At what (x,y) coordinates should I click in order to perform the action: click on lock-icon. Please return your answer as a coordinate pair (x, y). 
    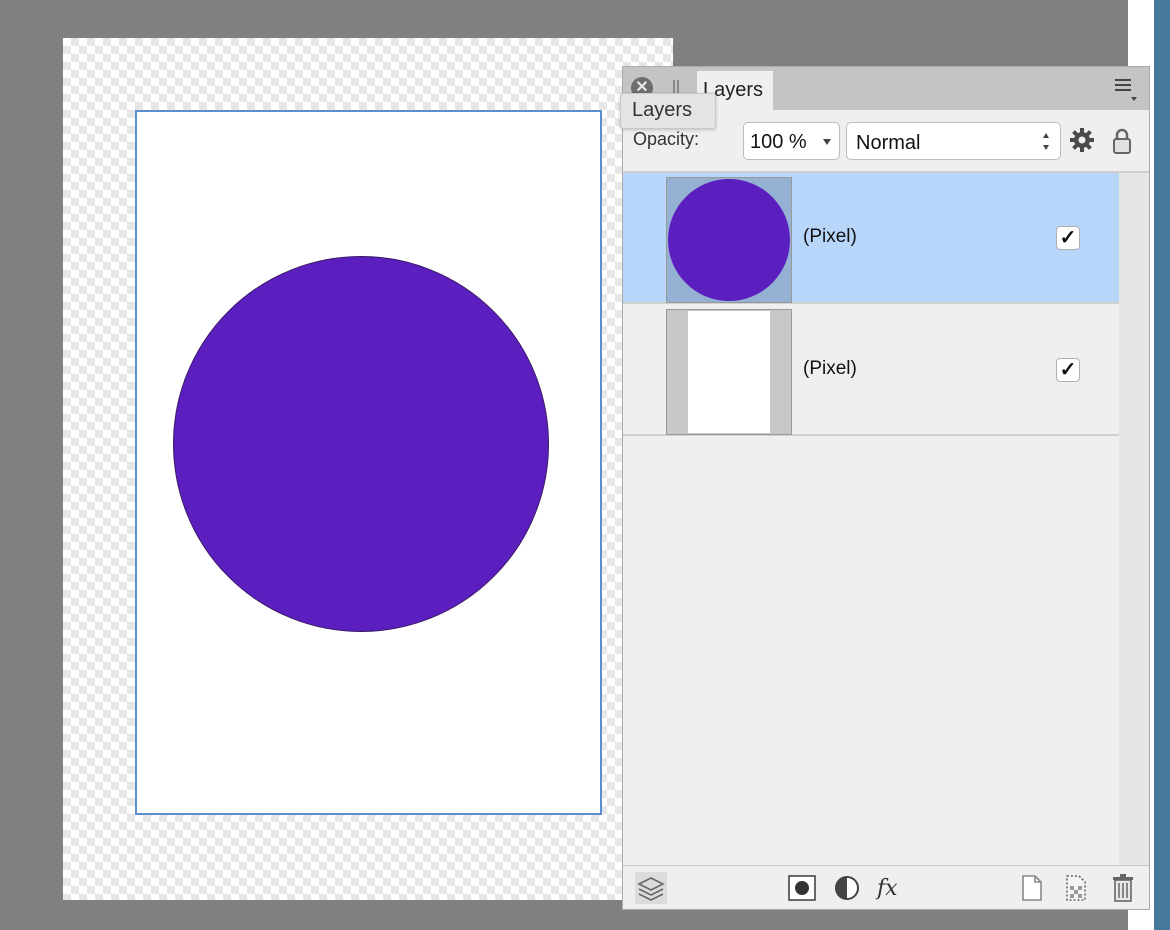
    Looking at the image, I should click on (1122, 141).